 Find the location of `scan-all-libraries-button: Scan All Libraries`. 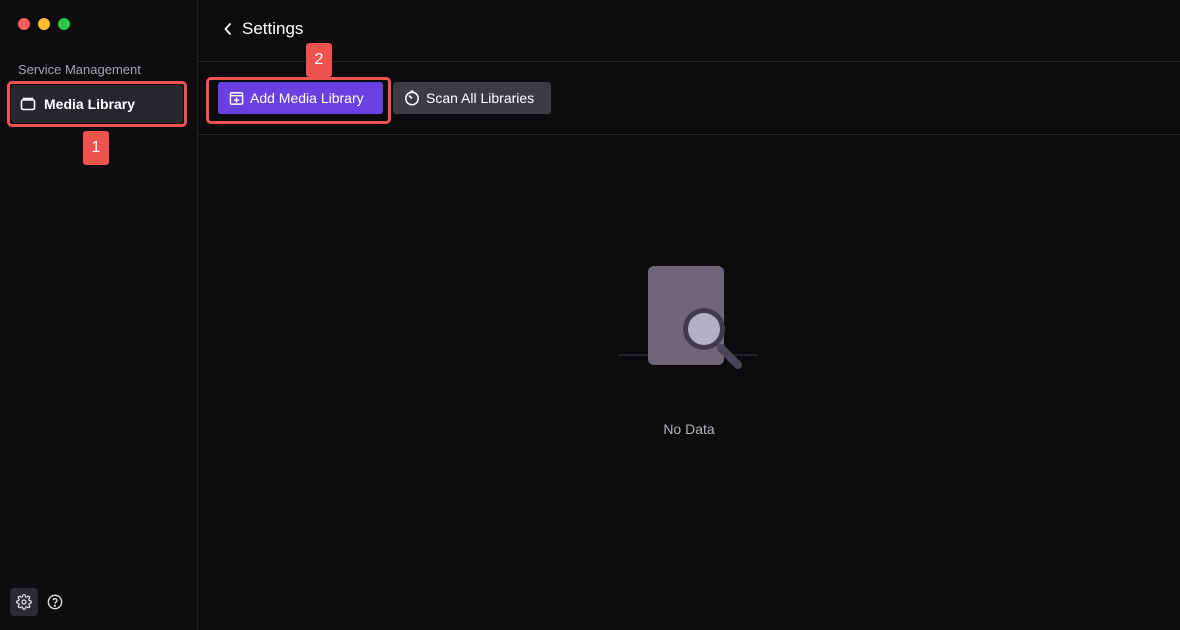

scan-all-libraries-button: Scan All Libraries is located at coordinates (472, 98).